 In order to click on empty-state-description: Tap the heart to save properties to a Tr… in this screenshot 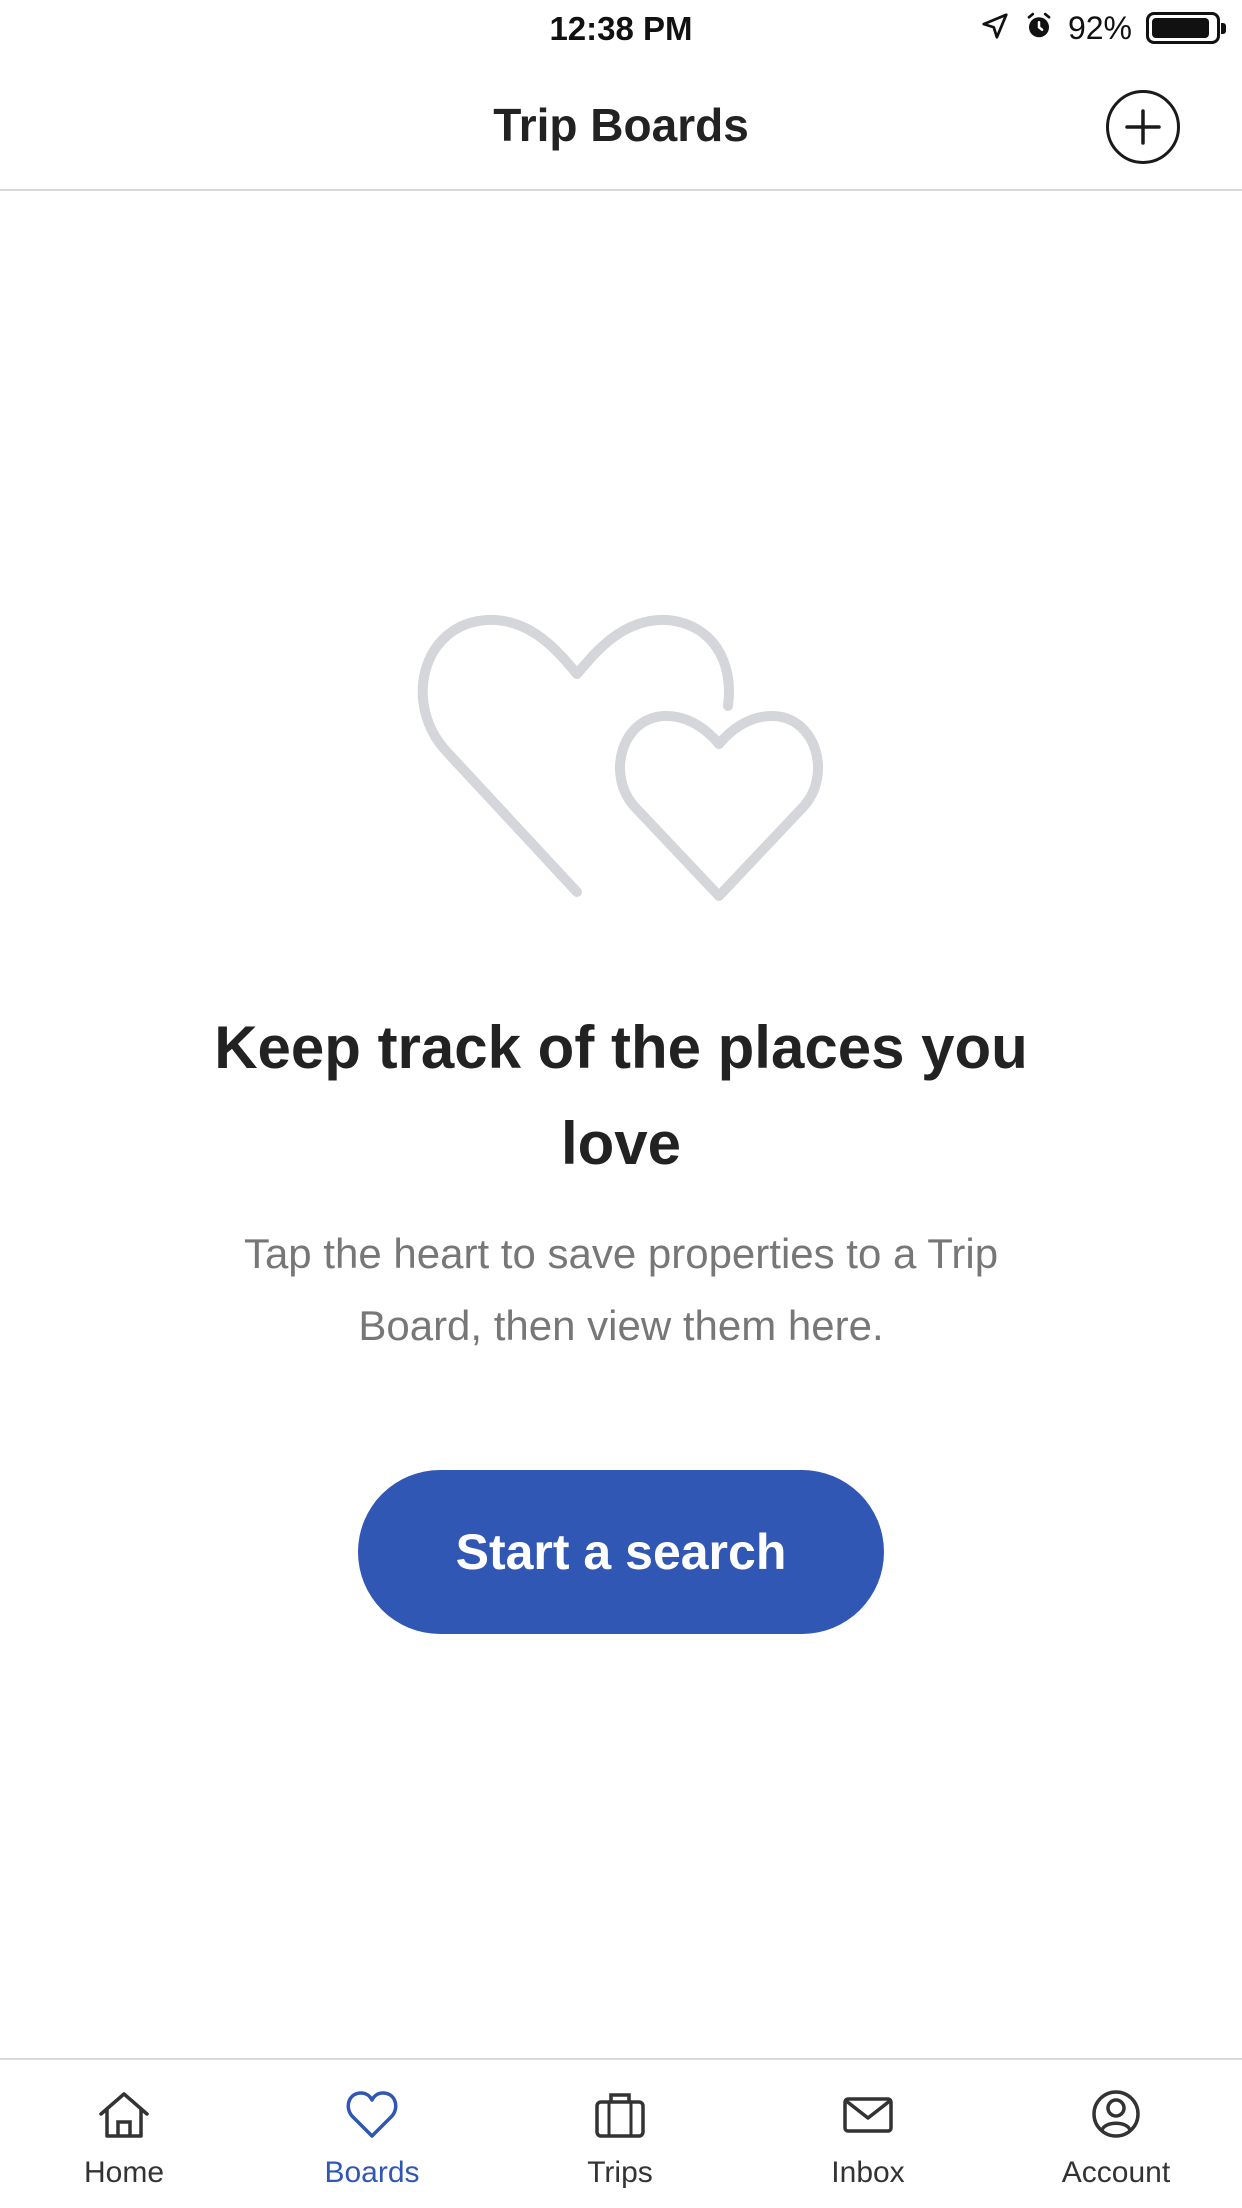, I will do `click(621, 1289)`.